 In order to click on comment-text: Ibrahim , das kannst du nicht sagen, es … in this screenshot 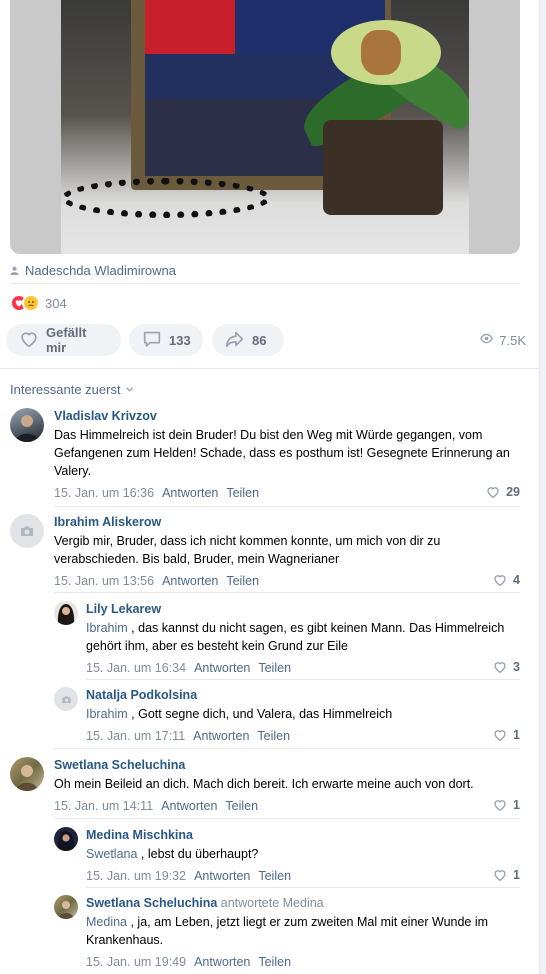, I will do `click(303, 637)`.